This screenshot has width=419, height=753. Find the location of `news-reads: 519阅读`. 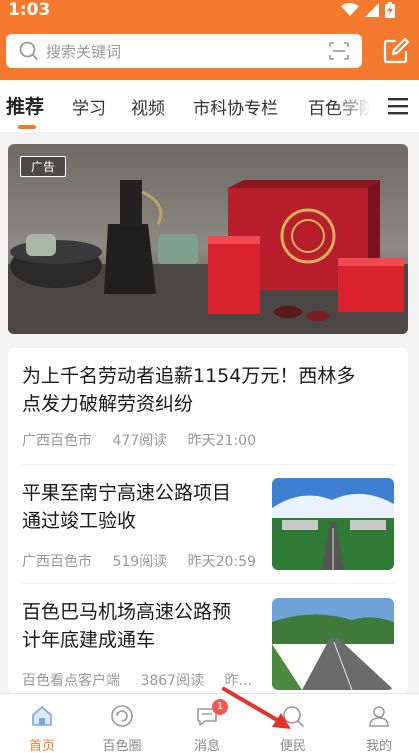

news-reads: 519阅读 is located at coordinates (140, 562).